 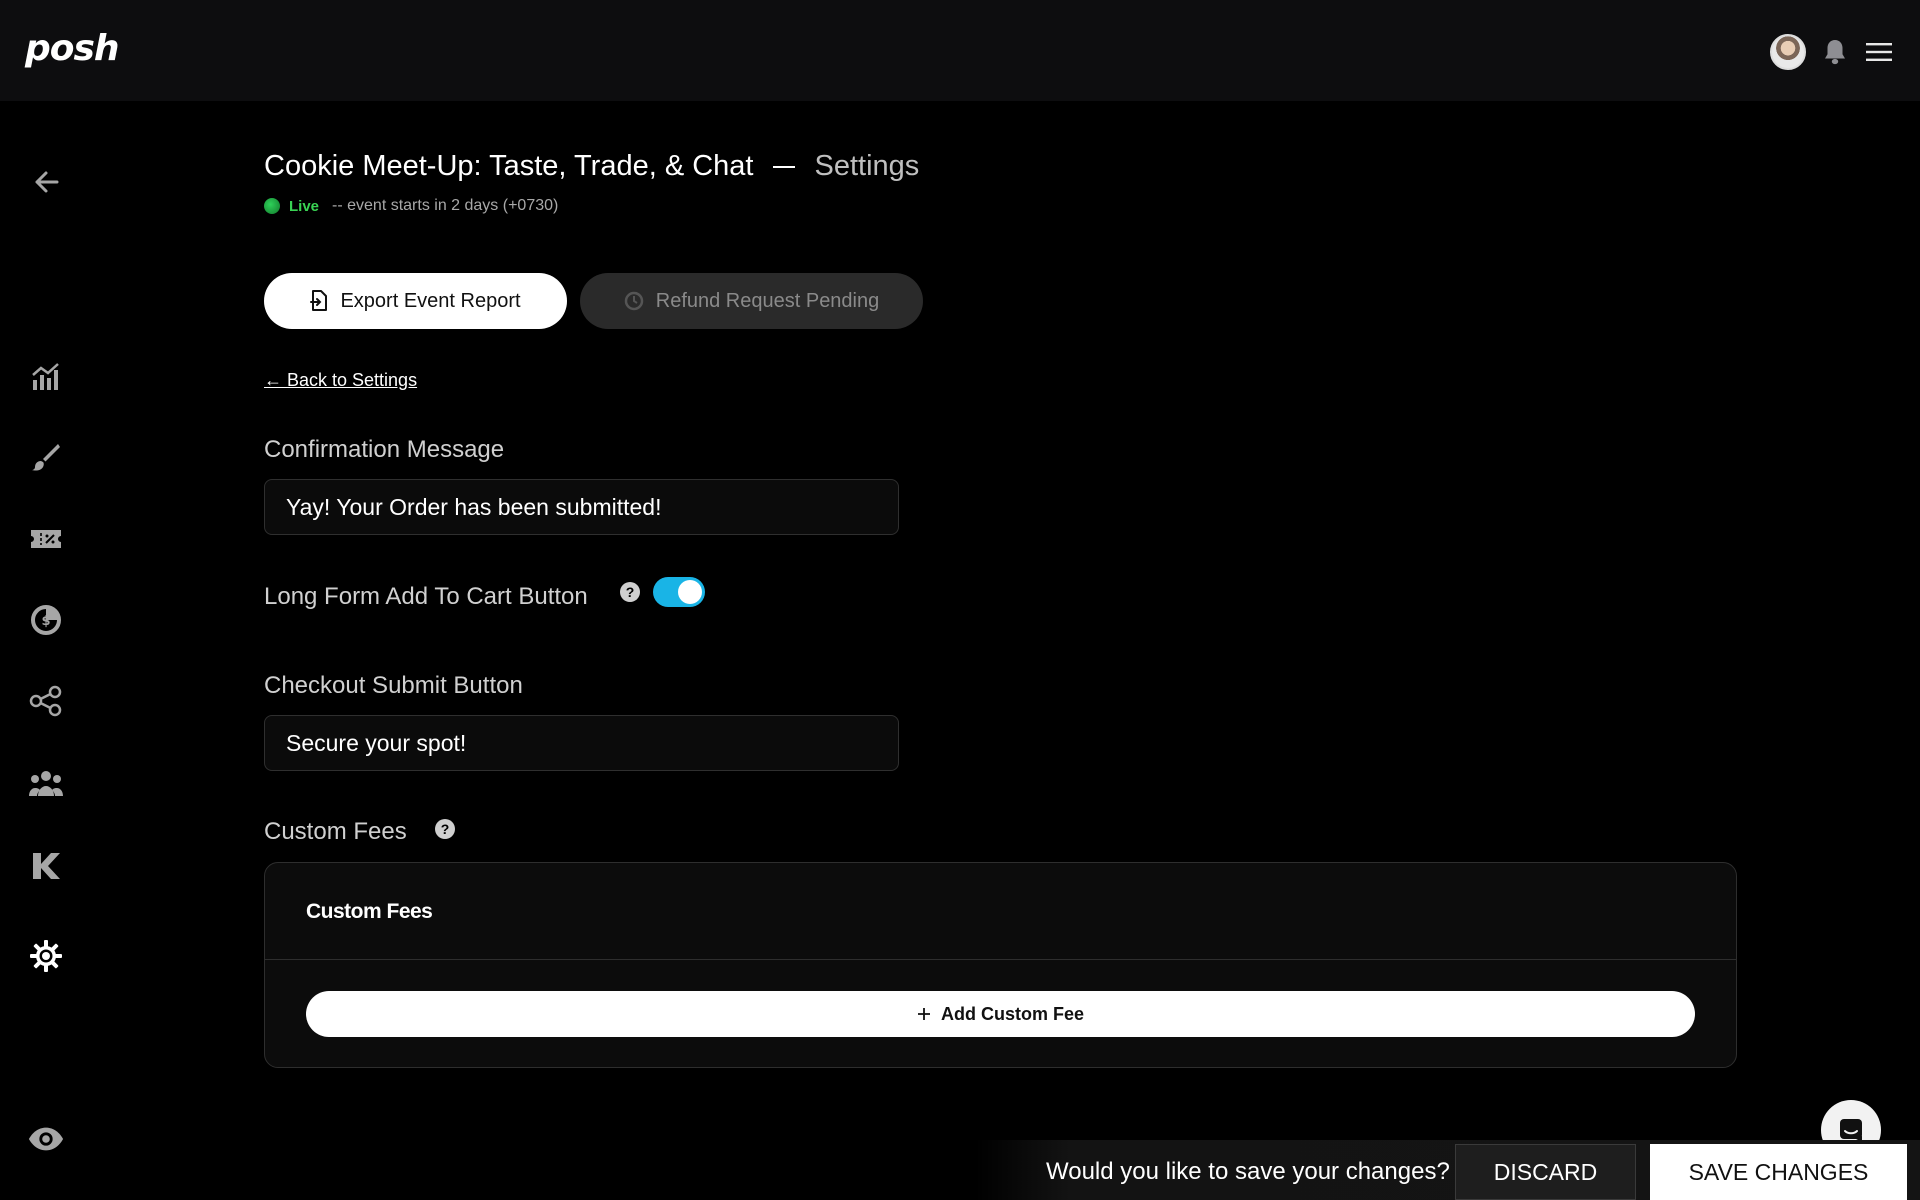 I want to click on checkout-submit-button-label: Checkout Submit Button, so click(x=393, y=685).